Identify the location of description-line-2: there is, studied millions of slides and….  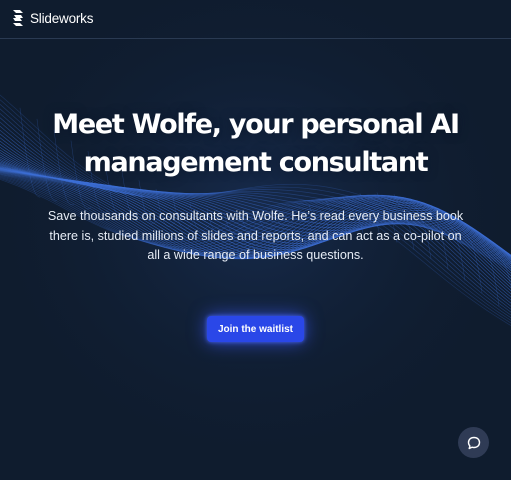
(255, 235).